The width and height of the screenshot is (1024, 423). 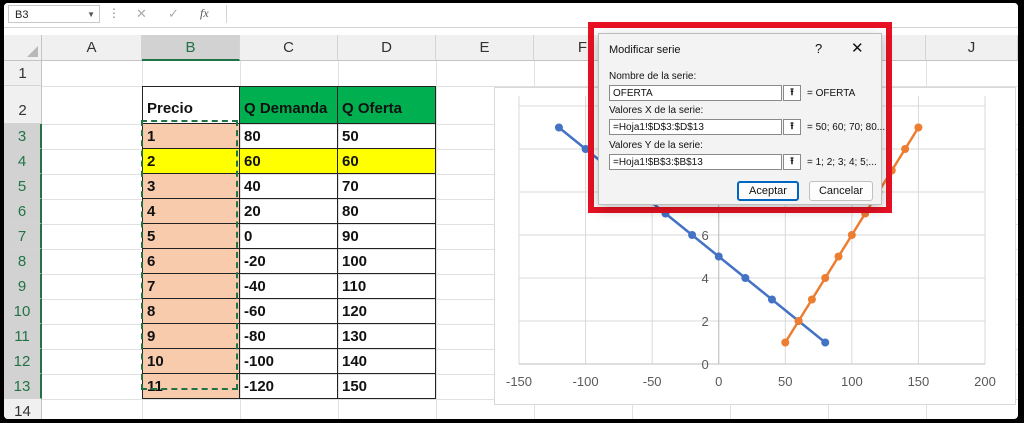 I want to click on row-header-9: 9, so click(x=23, y=286).